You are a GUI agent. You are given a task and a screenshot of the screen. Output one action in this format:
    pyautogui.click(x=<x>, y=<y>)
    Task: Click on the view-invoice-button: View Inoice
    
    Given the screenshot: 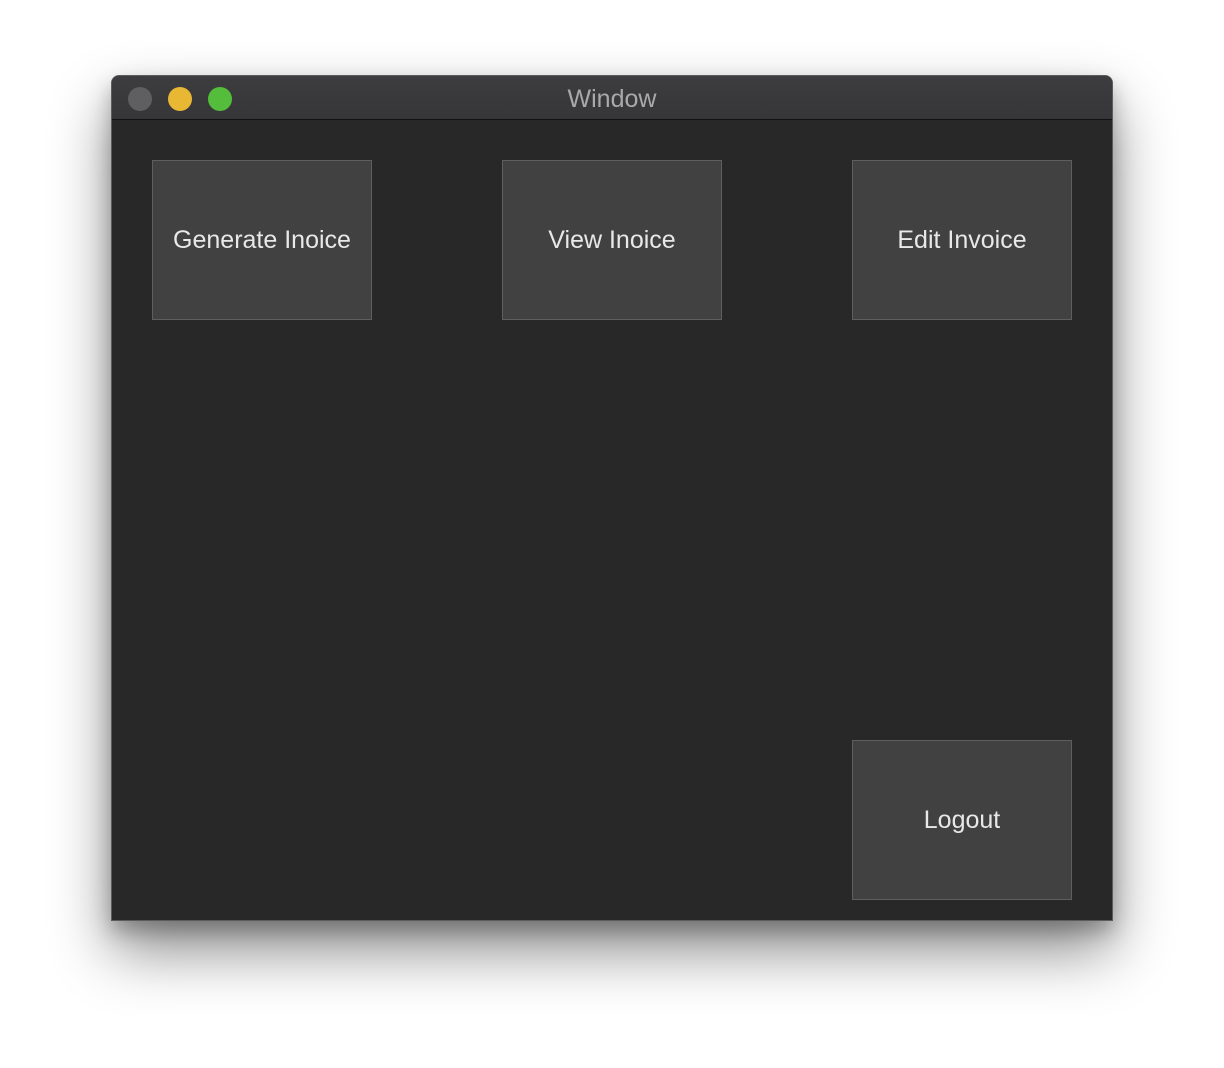 What is the action you would take?
    pyautogui.click(x=612, y=240)
    